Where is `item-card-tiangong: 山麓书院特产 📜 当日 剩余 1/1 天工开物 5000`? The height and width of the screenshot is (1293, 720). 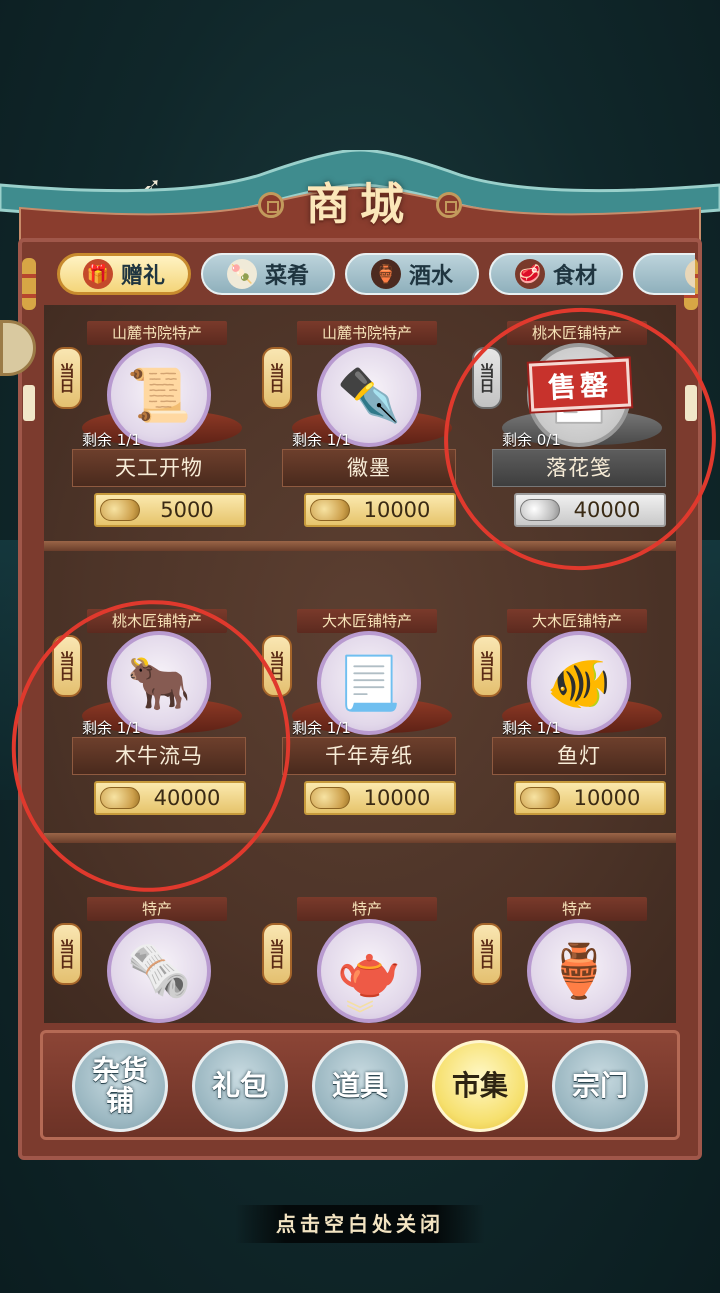 item-card-tiangong: 山麓书院特产 📜 当日 剩余 1/1 天工开物 5000 is located at coordinates (152, 431).